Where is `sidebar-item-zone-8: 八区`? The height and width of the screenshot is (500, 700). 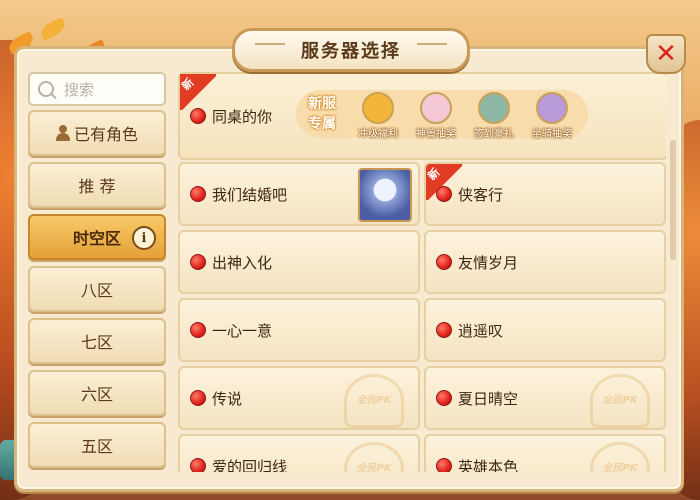 sidebar-item-zone-8: 八区 is located at coordinates (97, 289).